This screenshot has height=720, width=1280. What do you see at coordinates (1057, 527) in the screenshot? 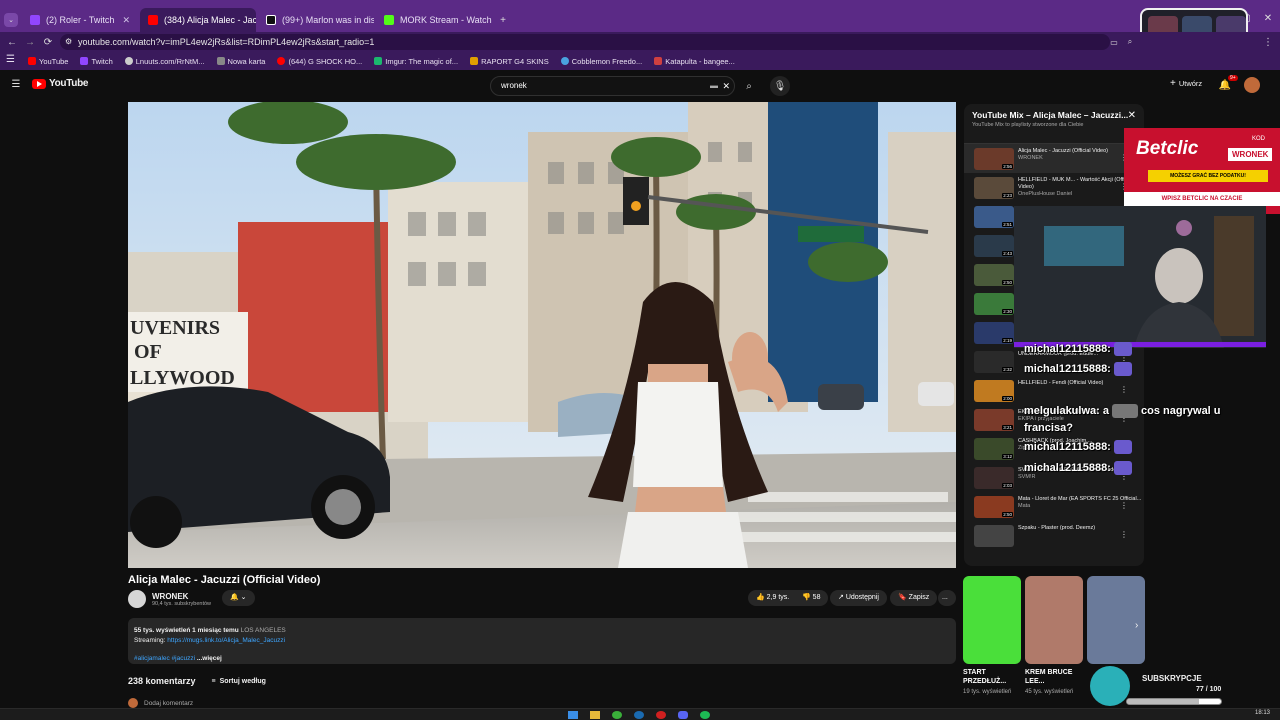
I see `playlist-item-title: Szpaku - Plaster (prod. Deemz)` at bounding box center [1057, 527].